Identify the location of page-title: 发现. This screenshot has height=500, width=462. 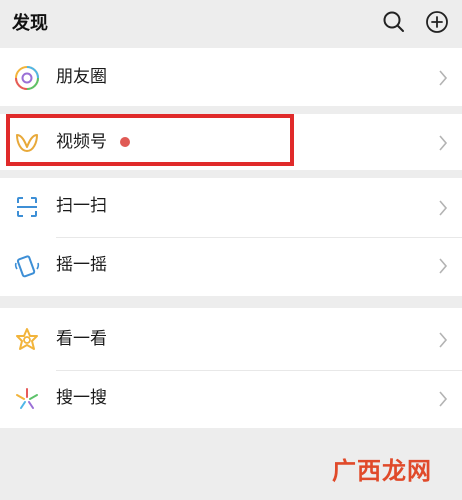
(30, 23).